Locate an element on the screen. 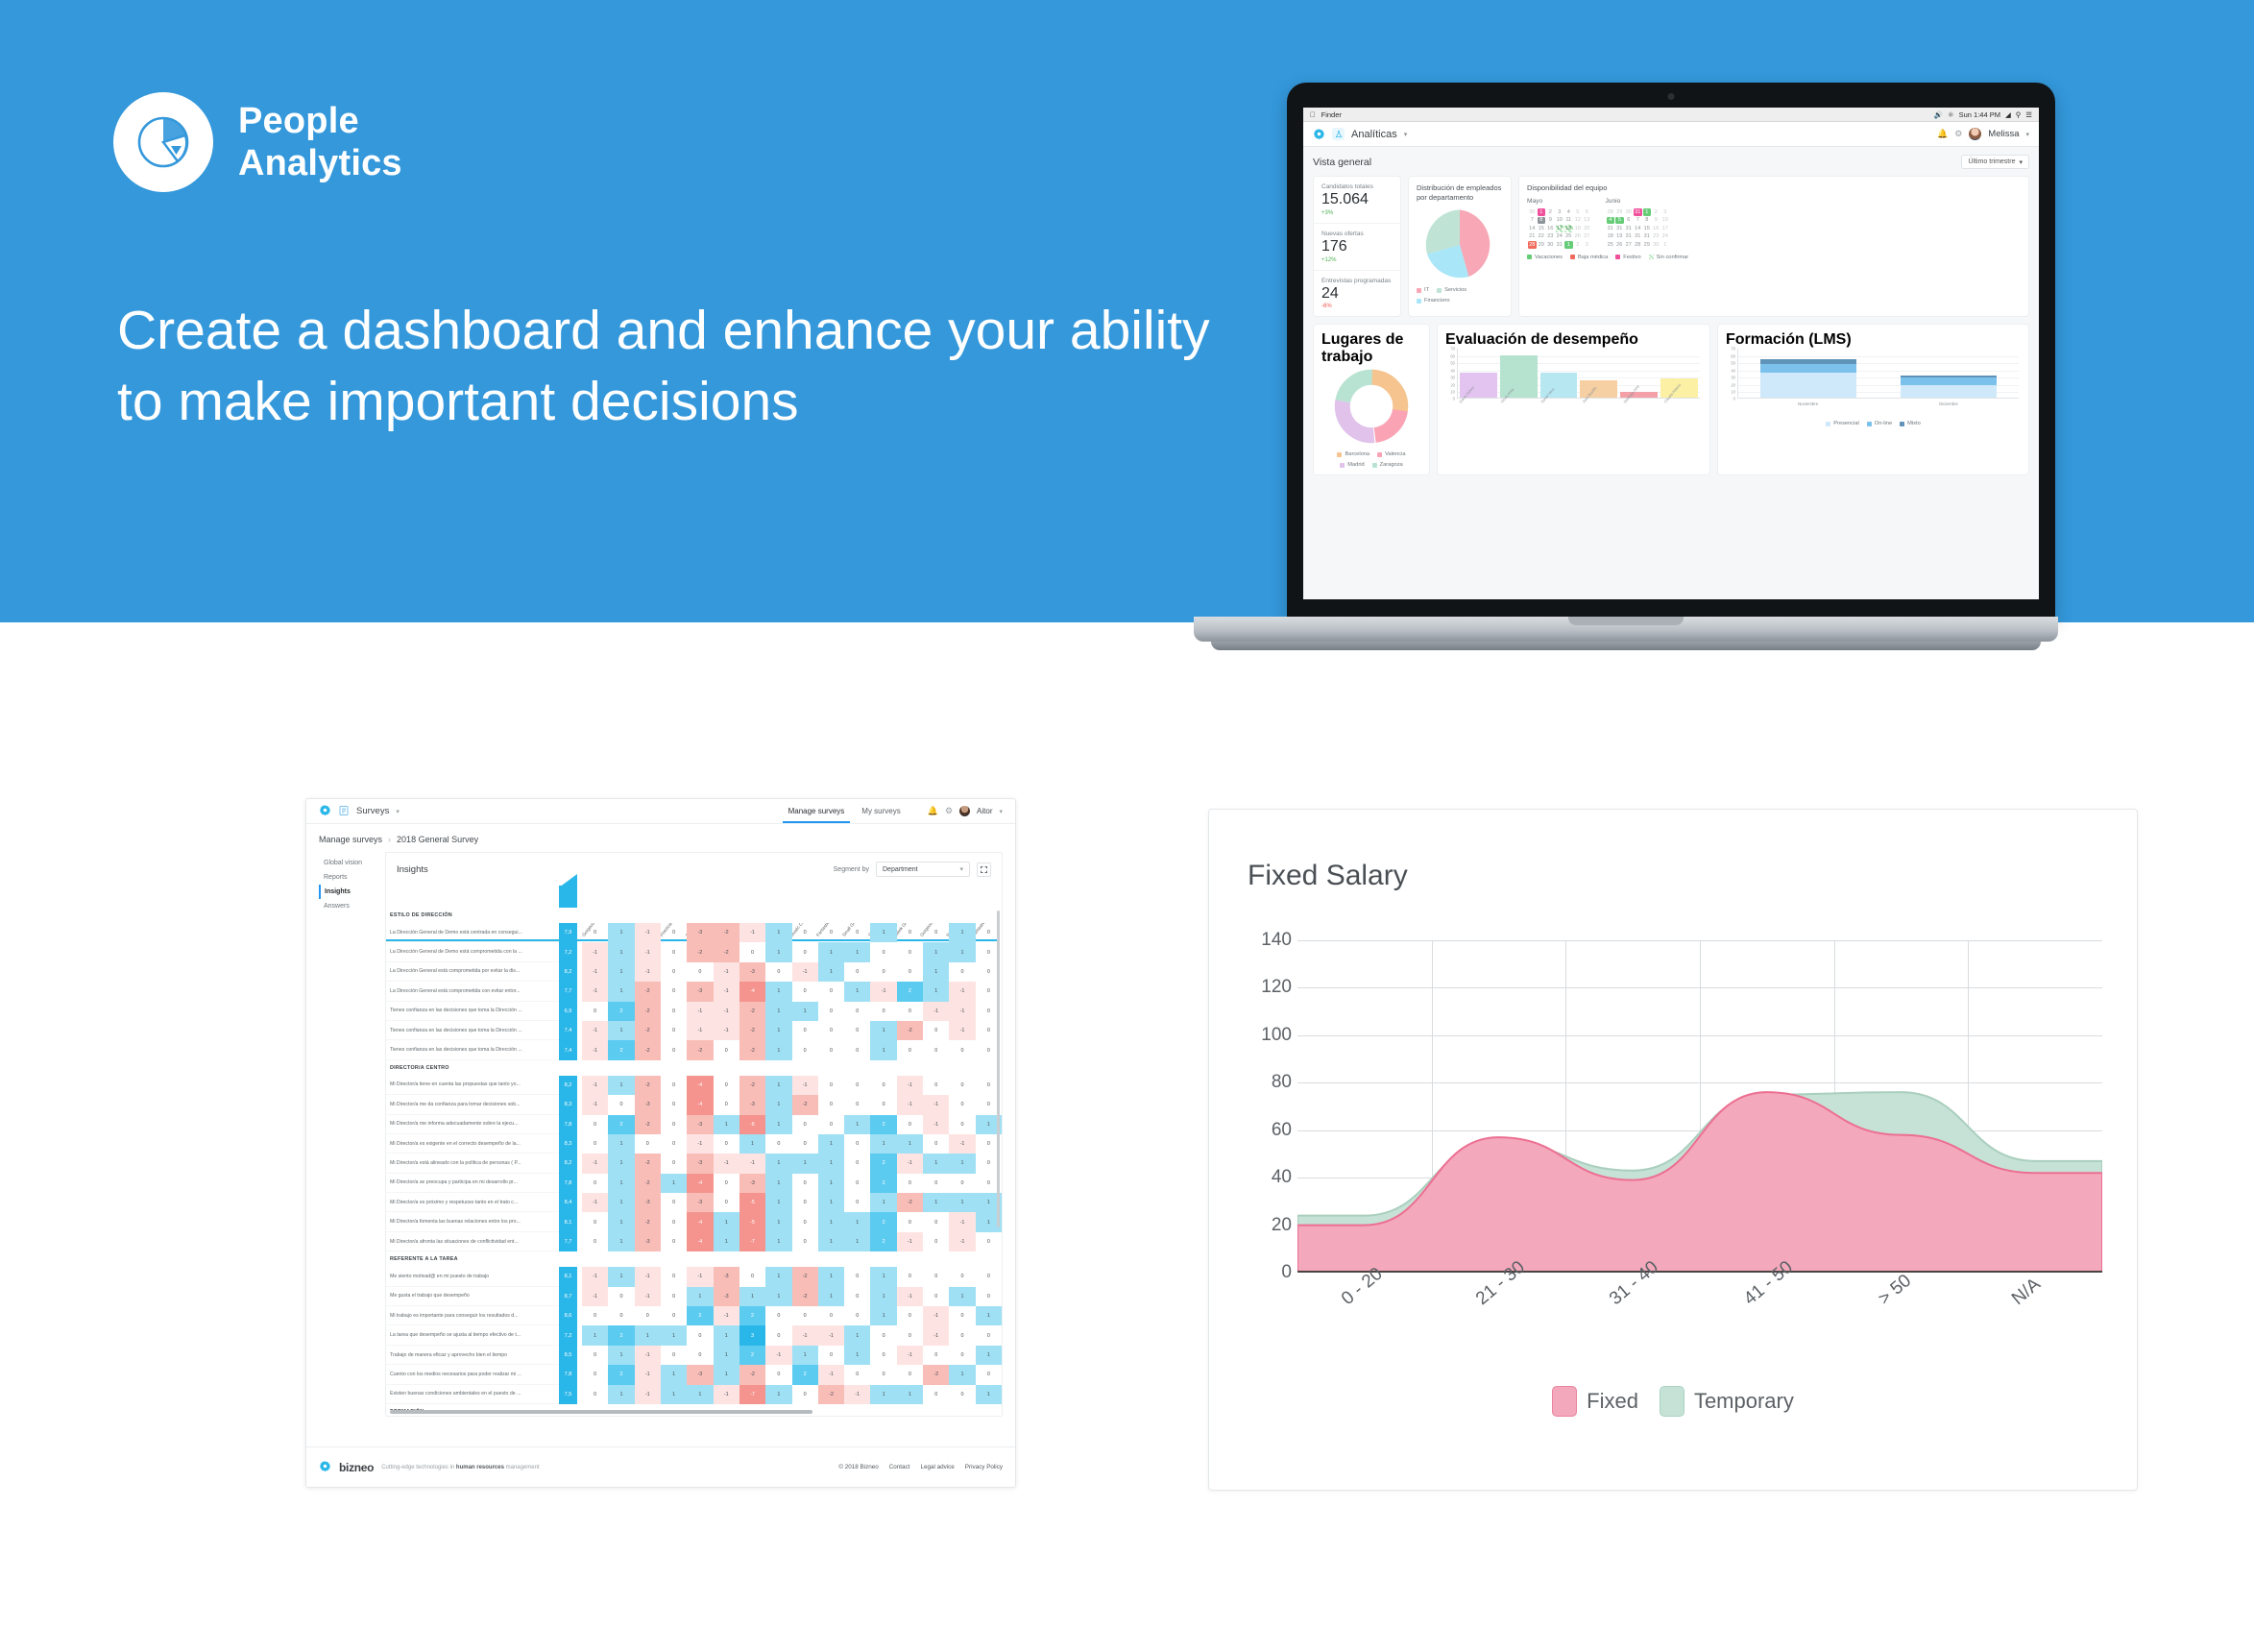 The width and height of the screenshot is (2254, 1652). calendar-day: 9 is located at coordinates (1656, 221).